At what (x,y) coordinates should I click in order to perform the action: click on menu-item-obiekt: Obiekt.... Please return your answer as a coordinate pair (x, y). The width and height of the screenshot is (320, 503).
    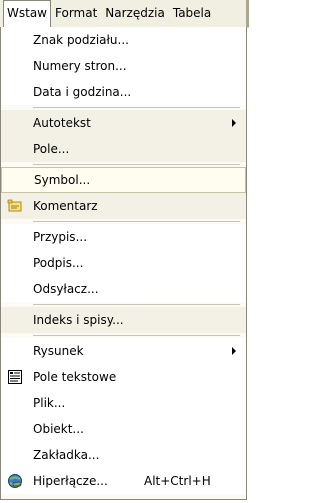
    Looking at the image, I should click on (123, 429).